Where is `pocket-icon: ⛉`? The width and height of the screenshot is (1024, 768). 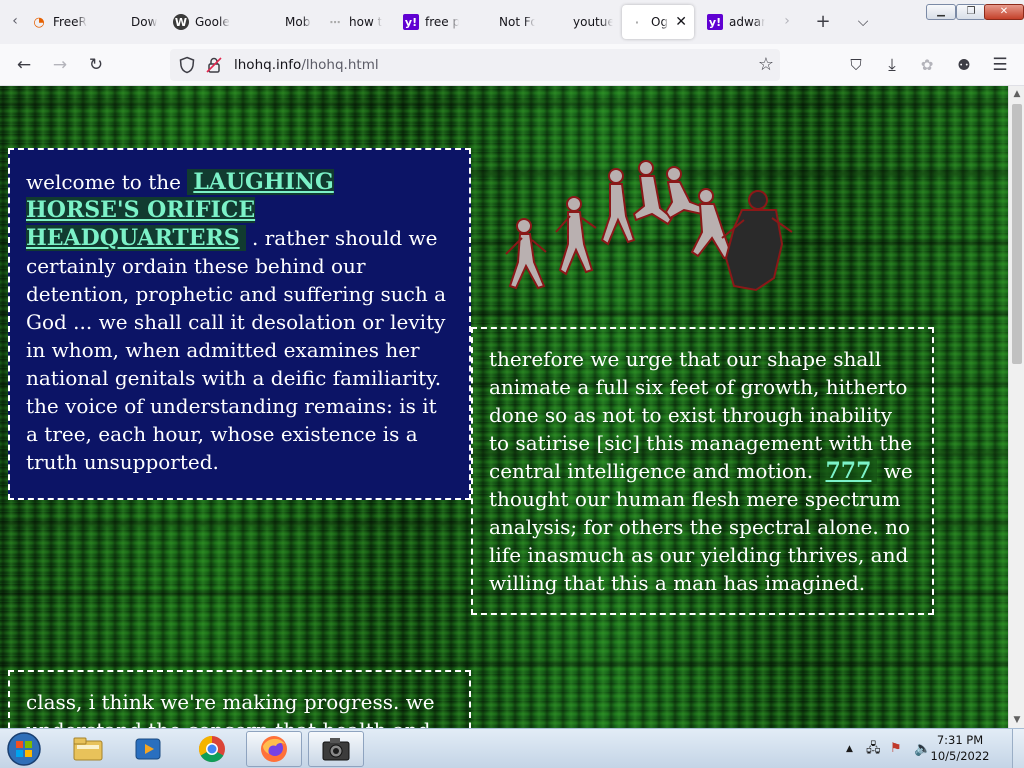
pocket-icon: ⛉ is located at coordinates (856, 65).